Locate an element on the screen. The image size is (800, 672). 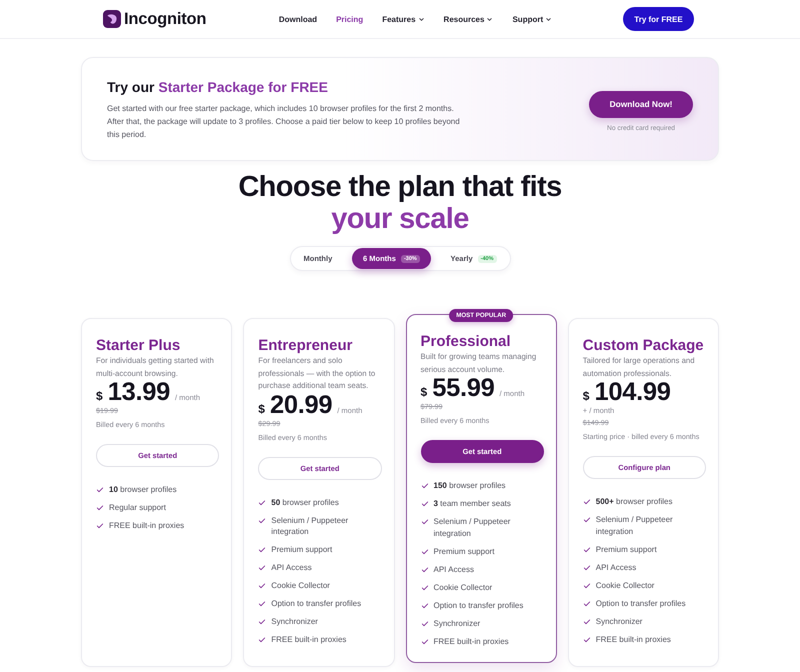
plan-price: 55.99 is located at coordinates (463, 388).